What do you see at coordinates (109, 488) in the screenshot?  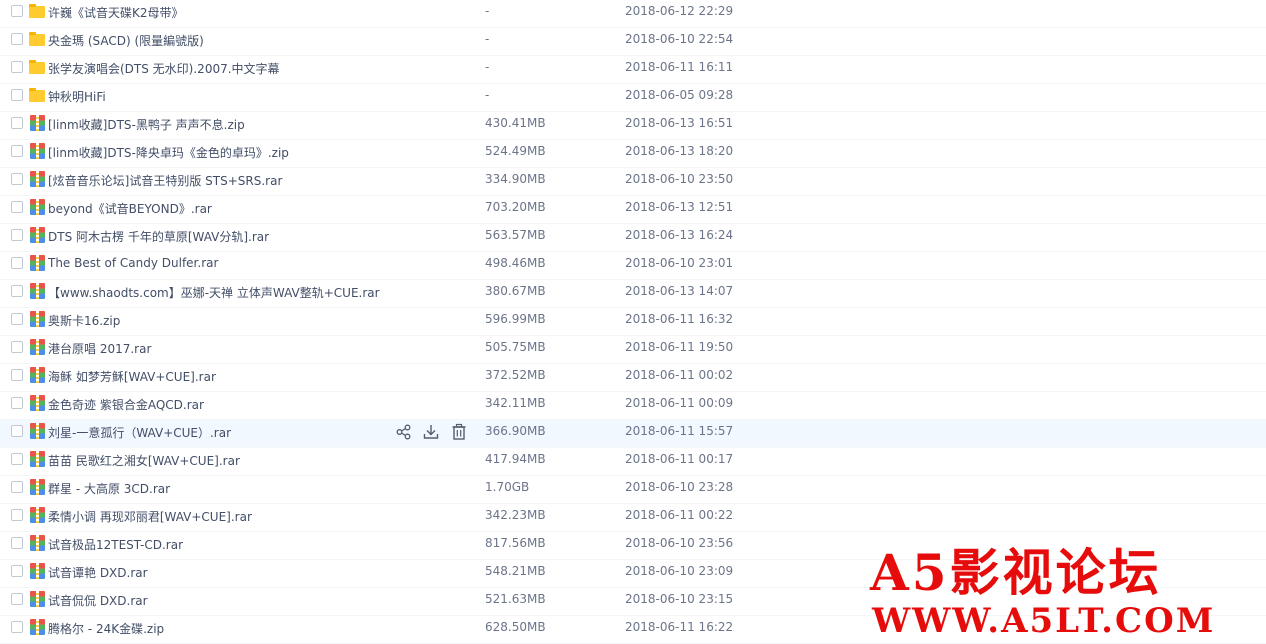 I see `file-name-link: 群星 - 大高原 3CD.rar` at bounding box center [109, 488].